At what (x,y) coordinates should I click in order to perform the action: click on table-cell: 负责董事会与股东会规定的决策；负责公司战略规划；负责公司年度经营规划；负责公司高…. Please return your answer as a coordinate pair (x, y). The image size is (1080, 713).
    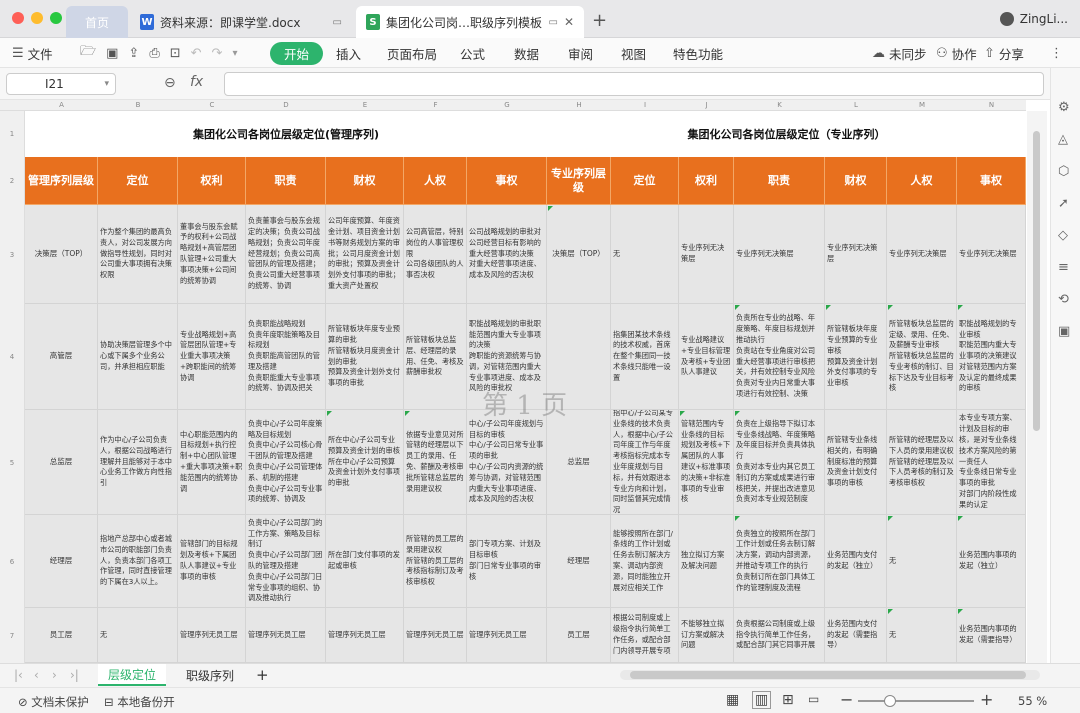
    Looking at the image, I should click on (286, 254).